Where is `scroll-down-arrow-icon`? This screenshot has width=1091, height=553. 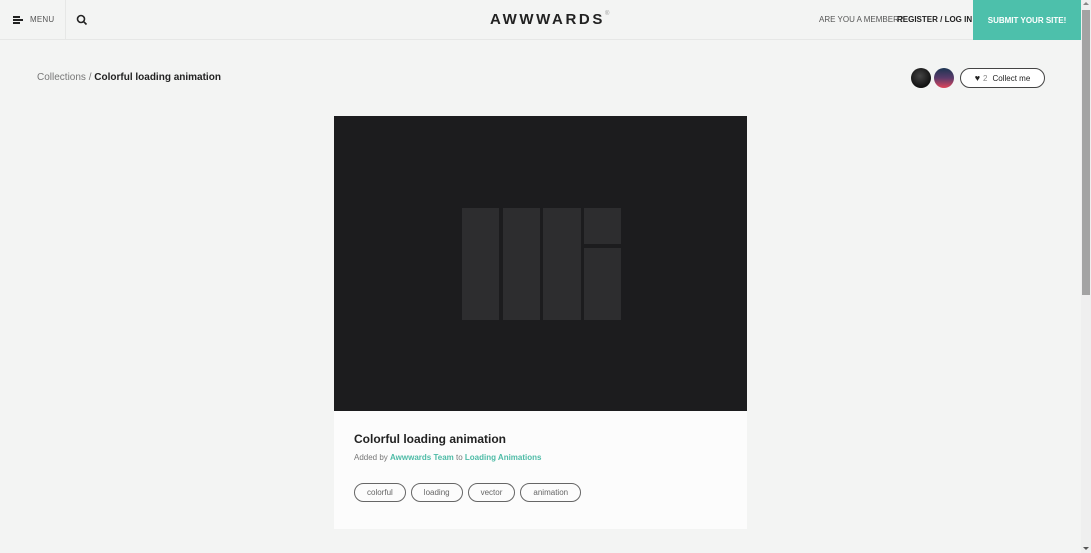 scroll-down-arrow-icon is located at coordinates (1086, 548).